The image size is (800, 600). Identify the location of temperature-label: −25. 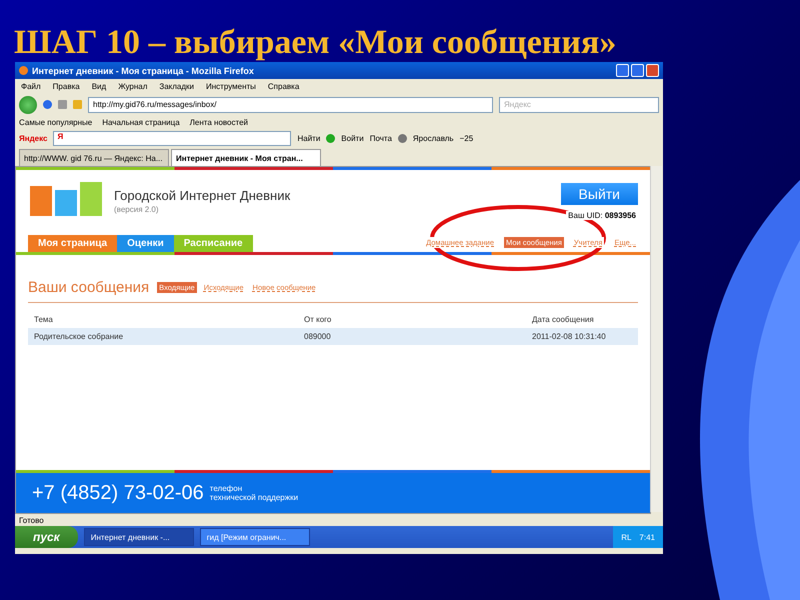
(467, 138).